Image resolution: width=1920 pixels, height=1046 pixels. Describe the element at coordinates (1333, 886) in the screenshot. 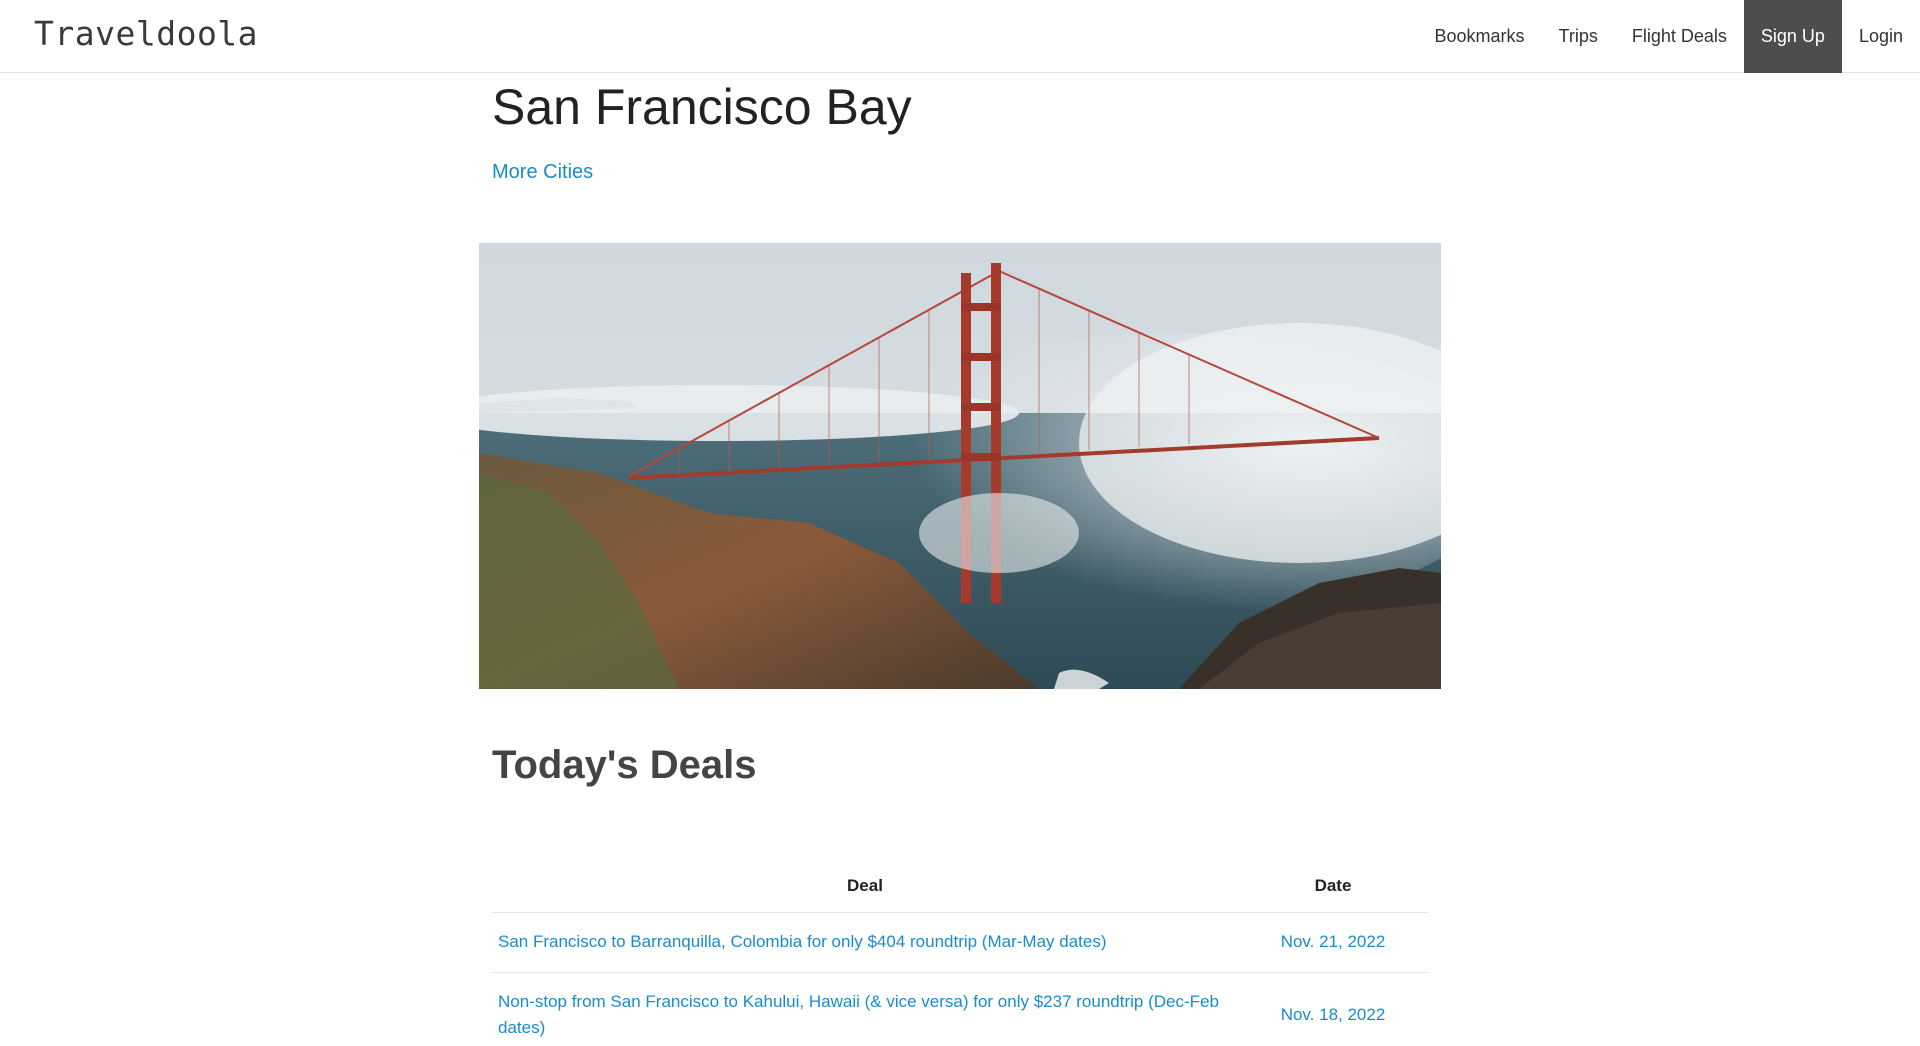

I see `date-column-header: Date` at that location.